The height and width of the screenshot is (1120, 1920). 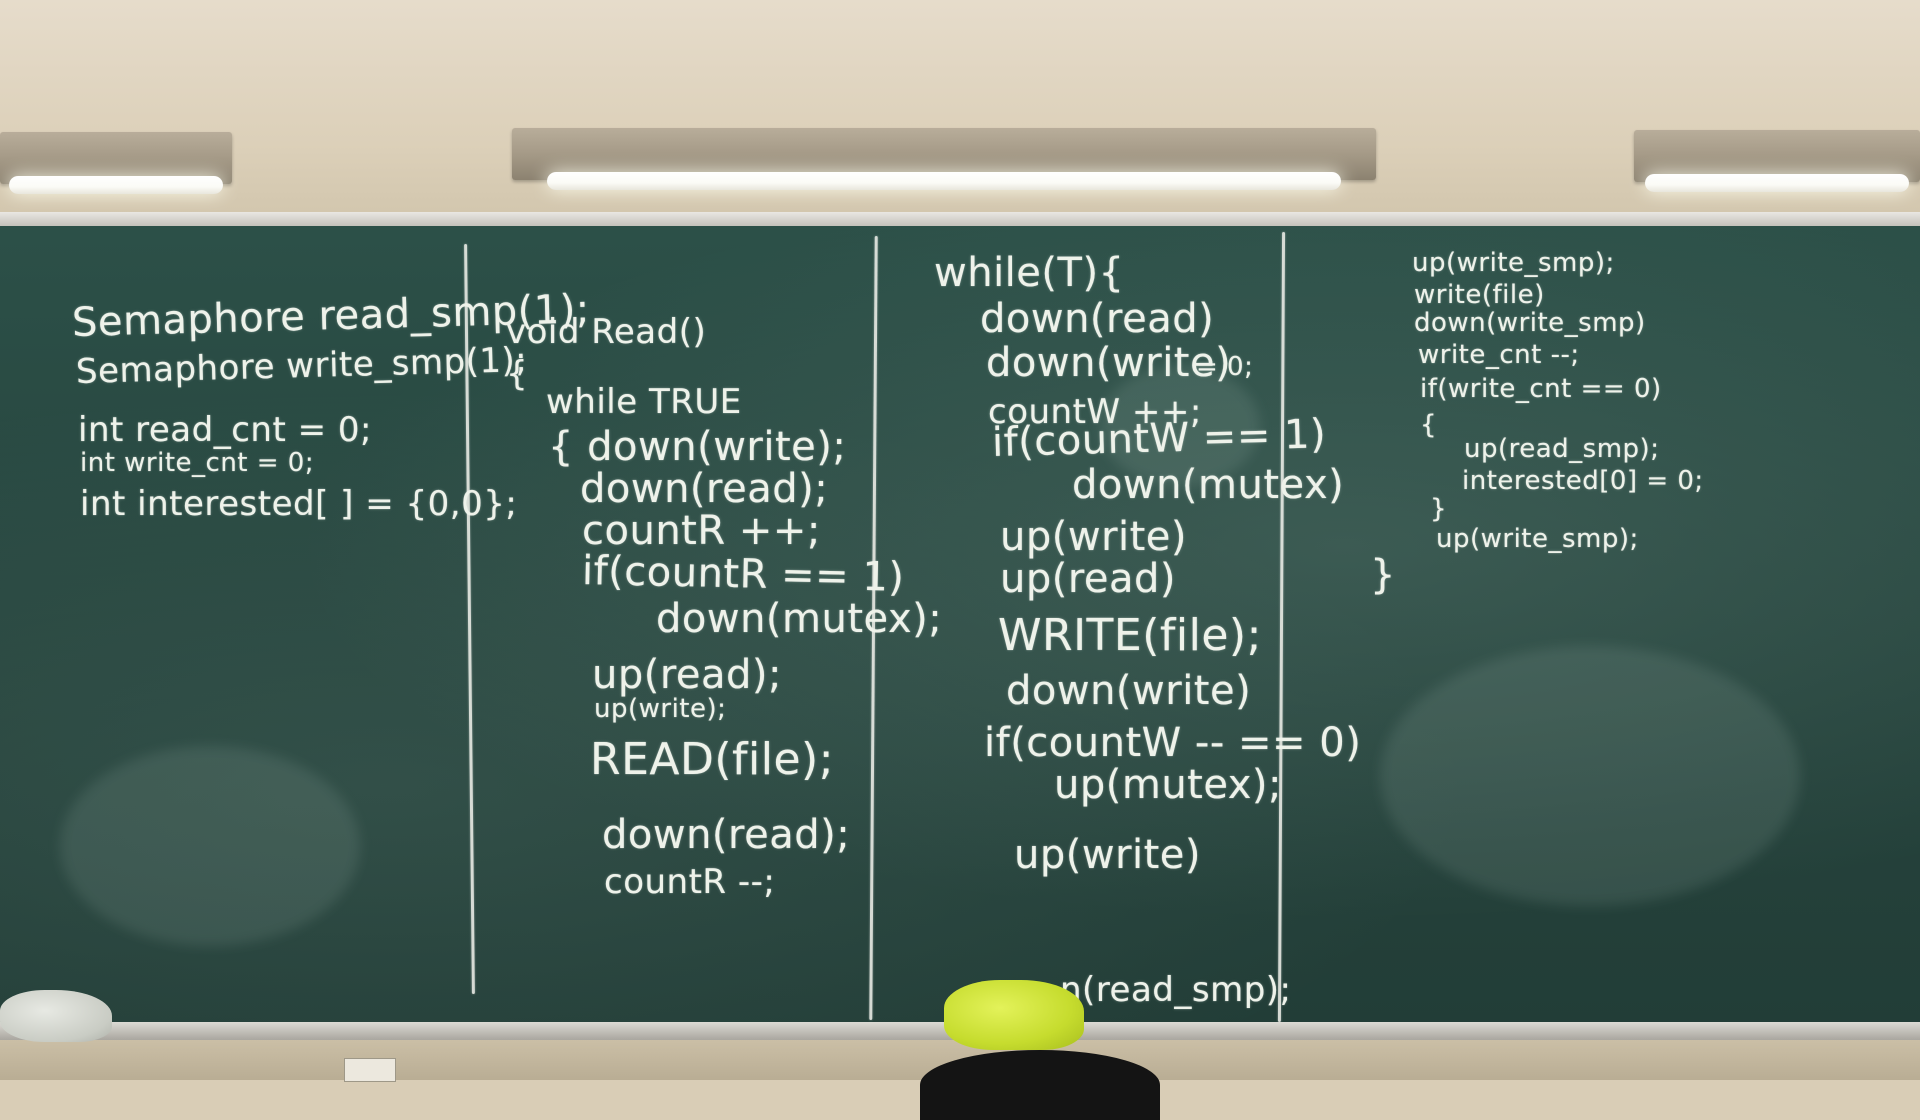 What do you see at coordinates (799, 619) in the screenshot?
I see `chalk-text: down(mutex);` at bounding box center [799, 619].